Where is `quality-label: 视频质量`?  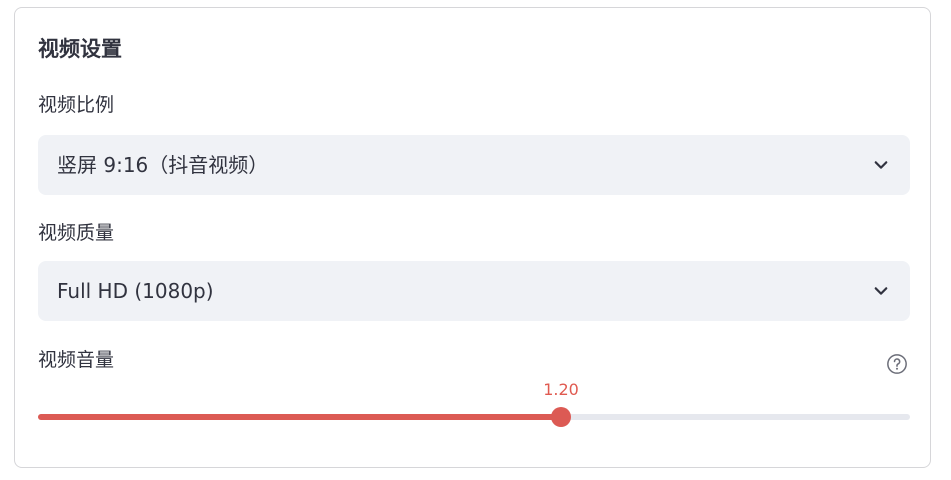
quality-label: 视频质量 is located at coordinates (76, 233).